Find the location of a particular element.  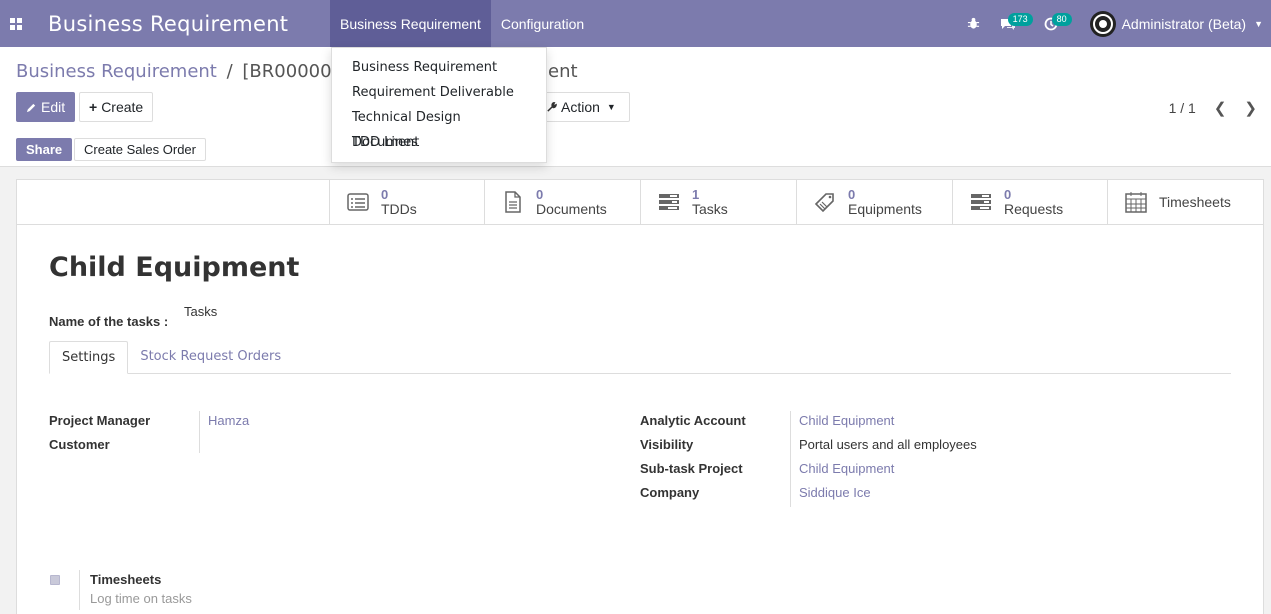

requests-smart-button: 0 Requests is located at coordinates (1030, 202).